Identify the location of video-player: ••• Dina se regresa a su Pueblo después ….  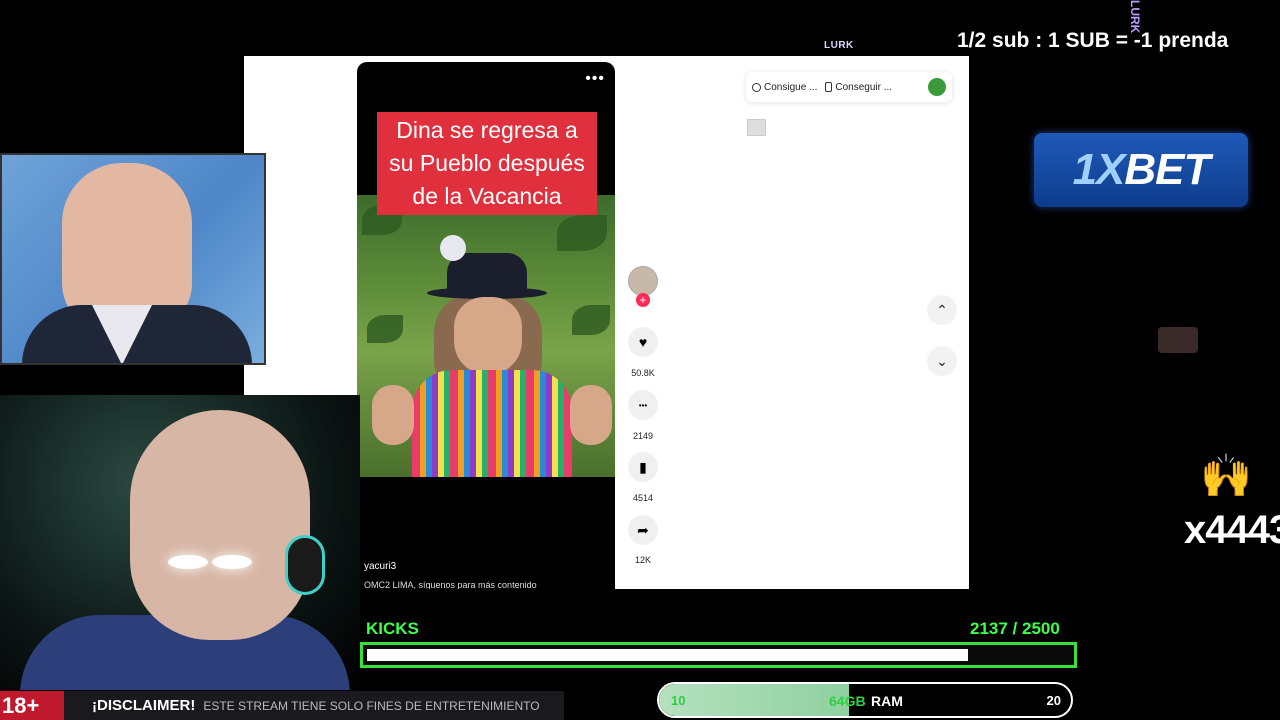
(486, 325).